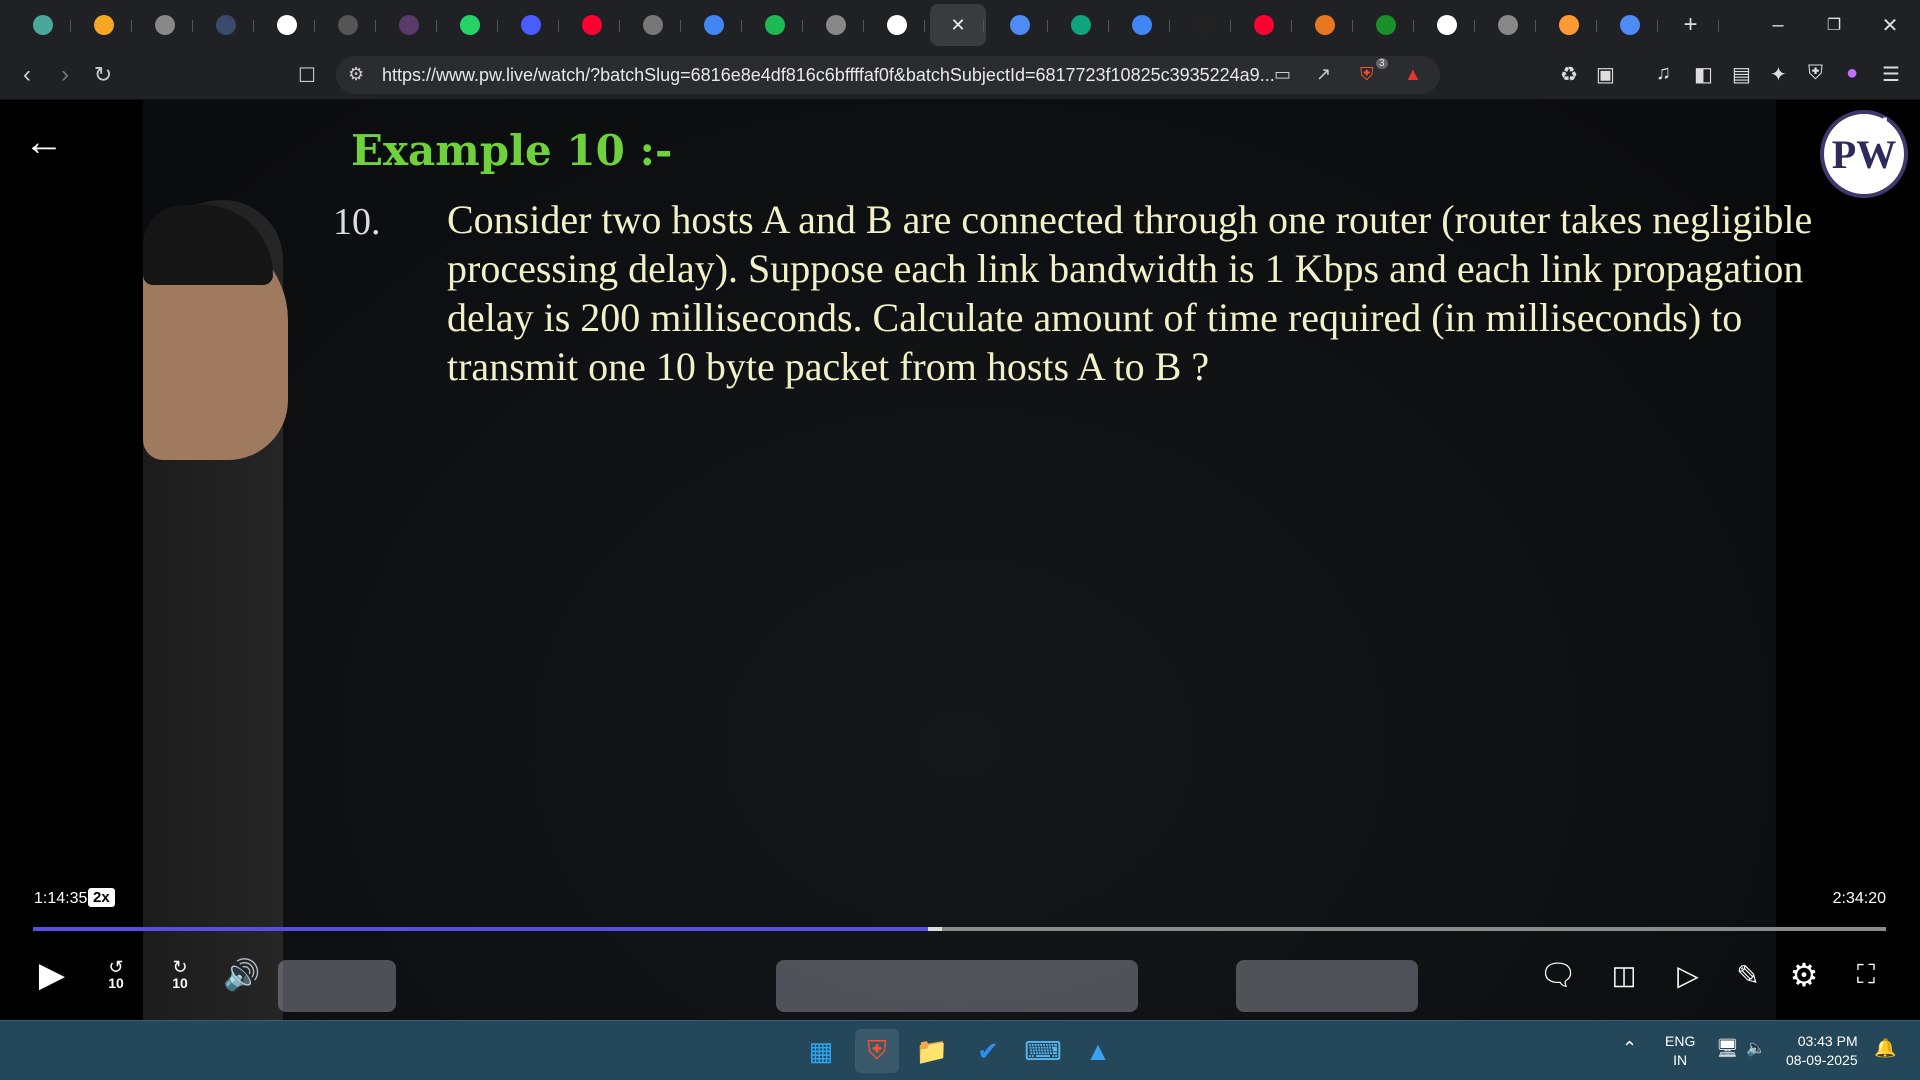 The image size is (1920, 1080). I want to click on vpn-icon: ⛨, so click(1815, 73).